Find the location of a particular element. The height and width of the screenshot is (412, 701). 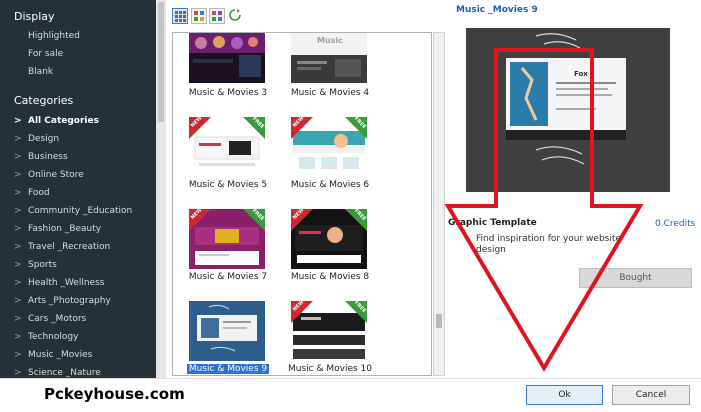

display-item-blank: Blank is located at coordinates (40, 72).